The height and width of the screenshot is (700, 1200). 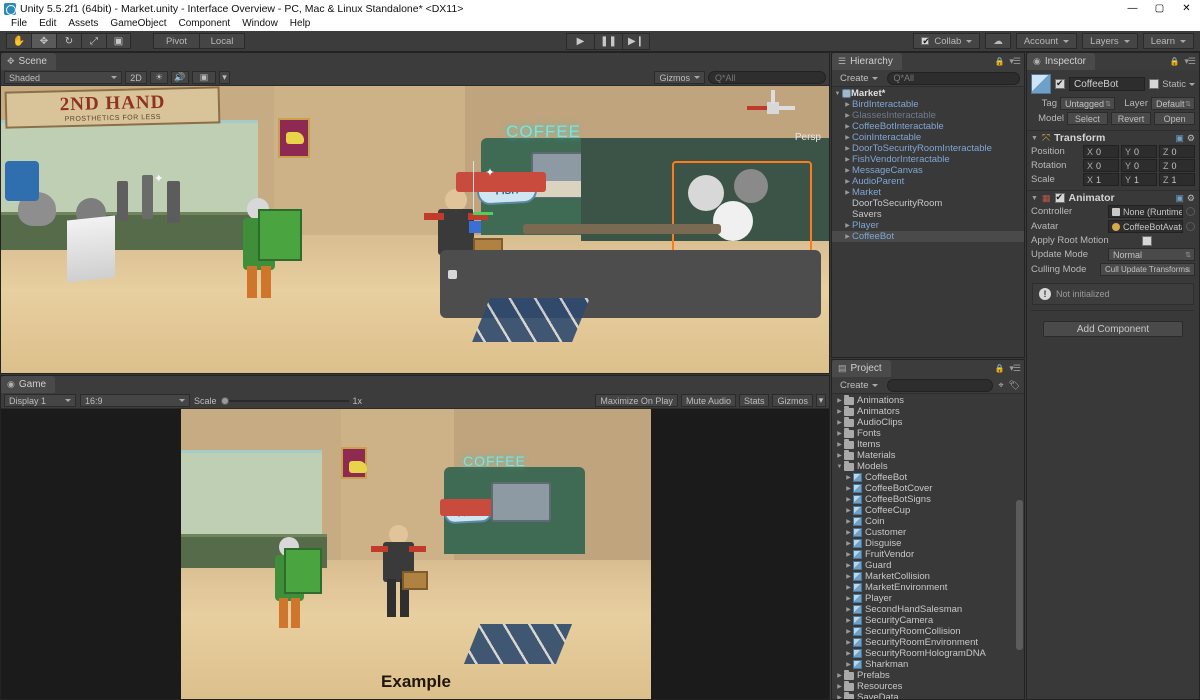 What do you see at coordinates (474, 226) in the screenshot?
I see `move-gizmo-z-axis` at bounding box center [474, 226].